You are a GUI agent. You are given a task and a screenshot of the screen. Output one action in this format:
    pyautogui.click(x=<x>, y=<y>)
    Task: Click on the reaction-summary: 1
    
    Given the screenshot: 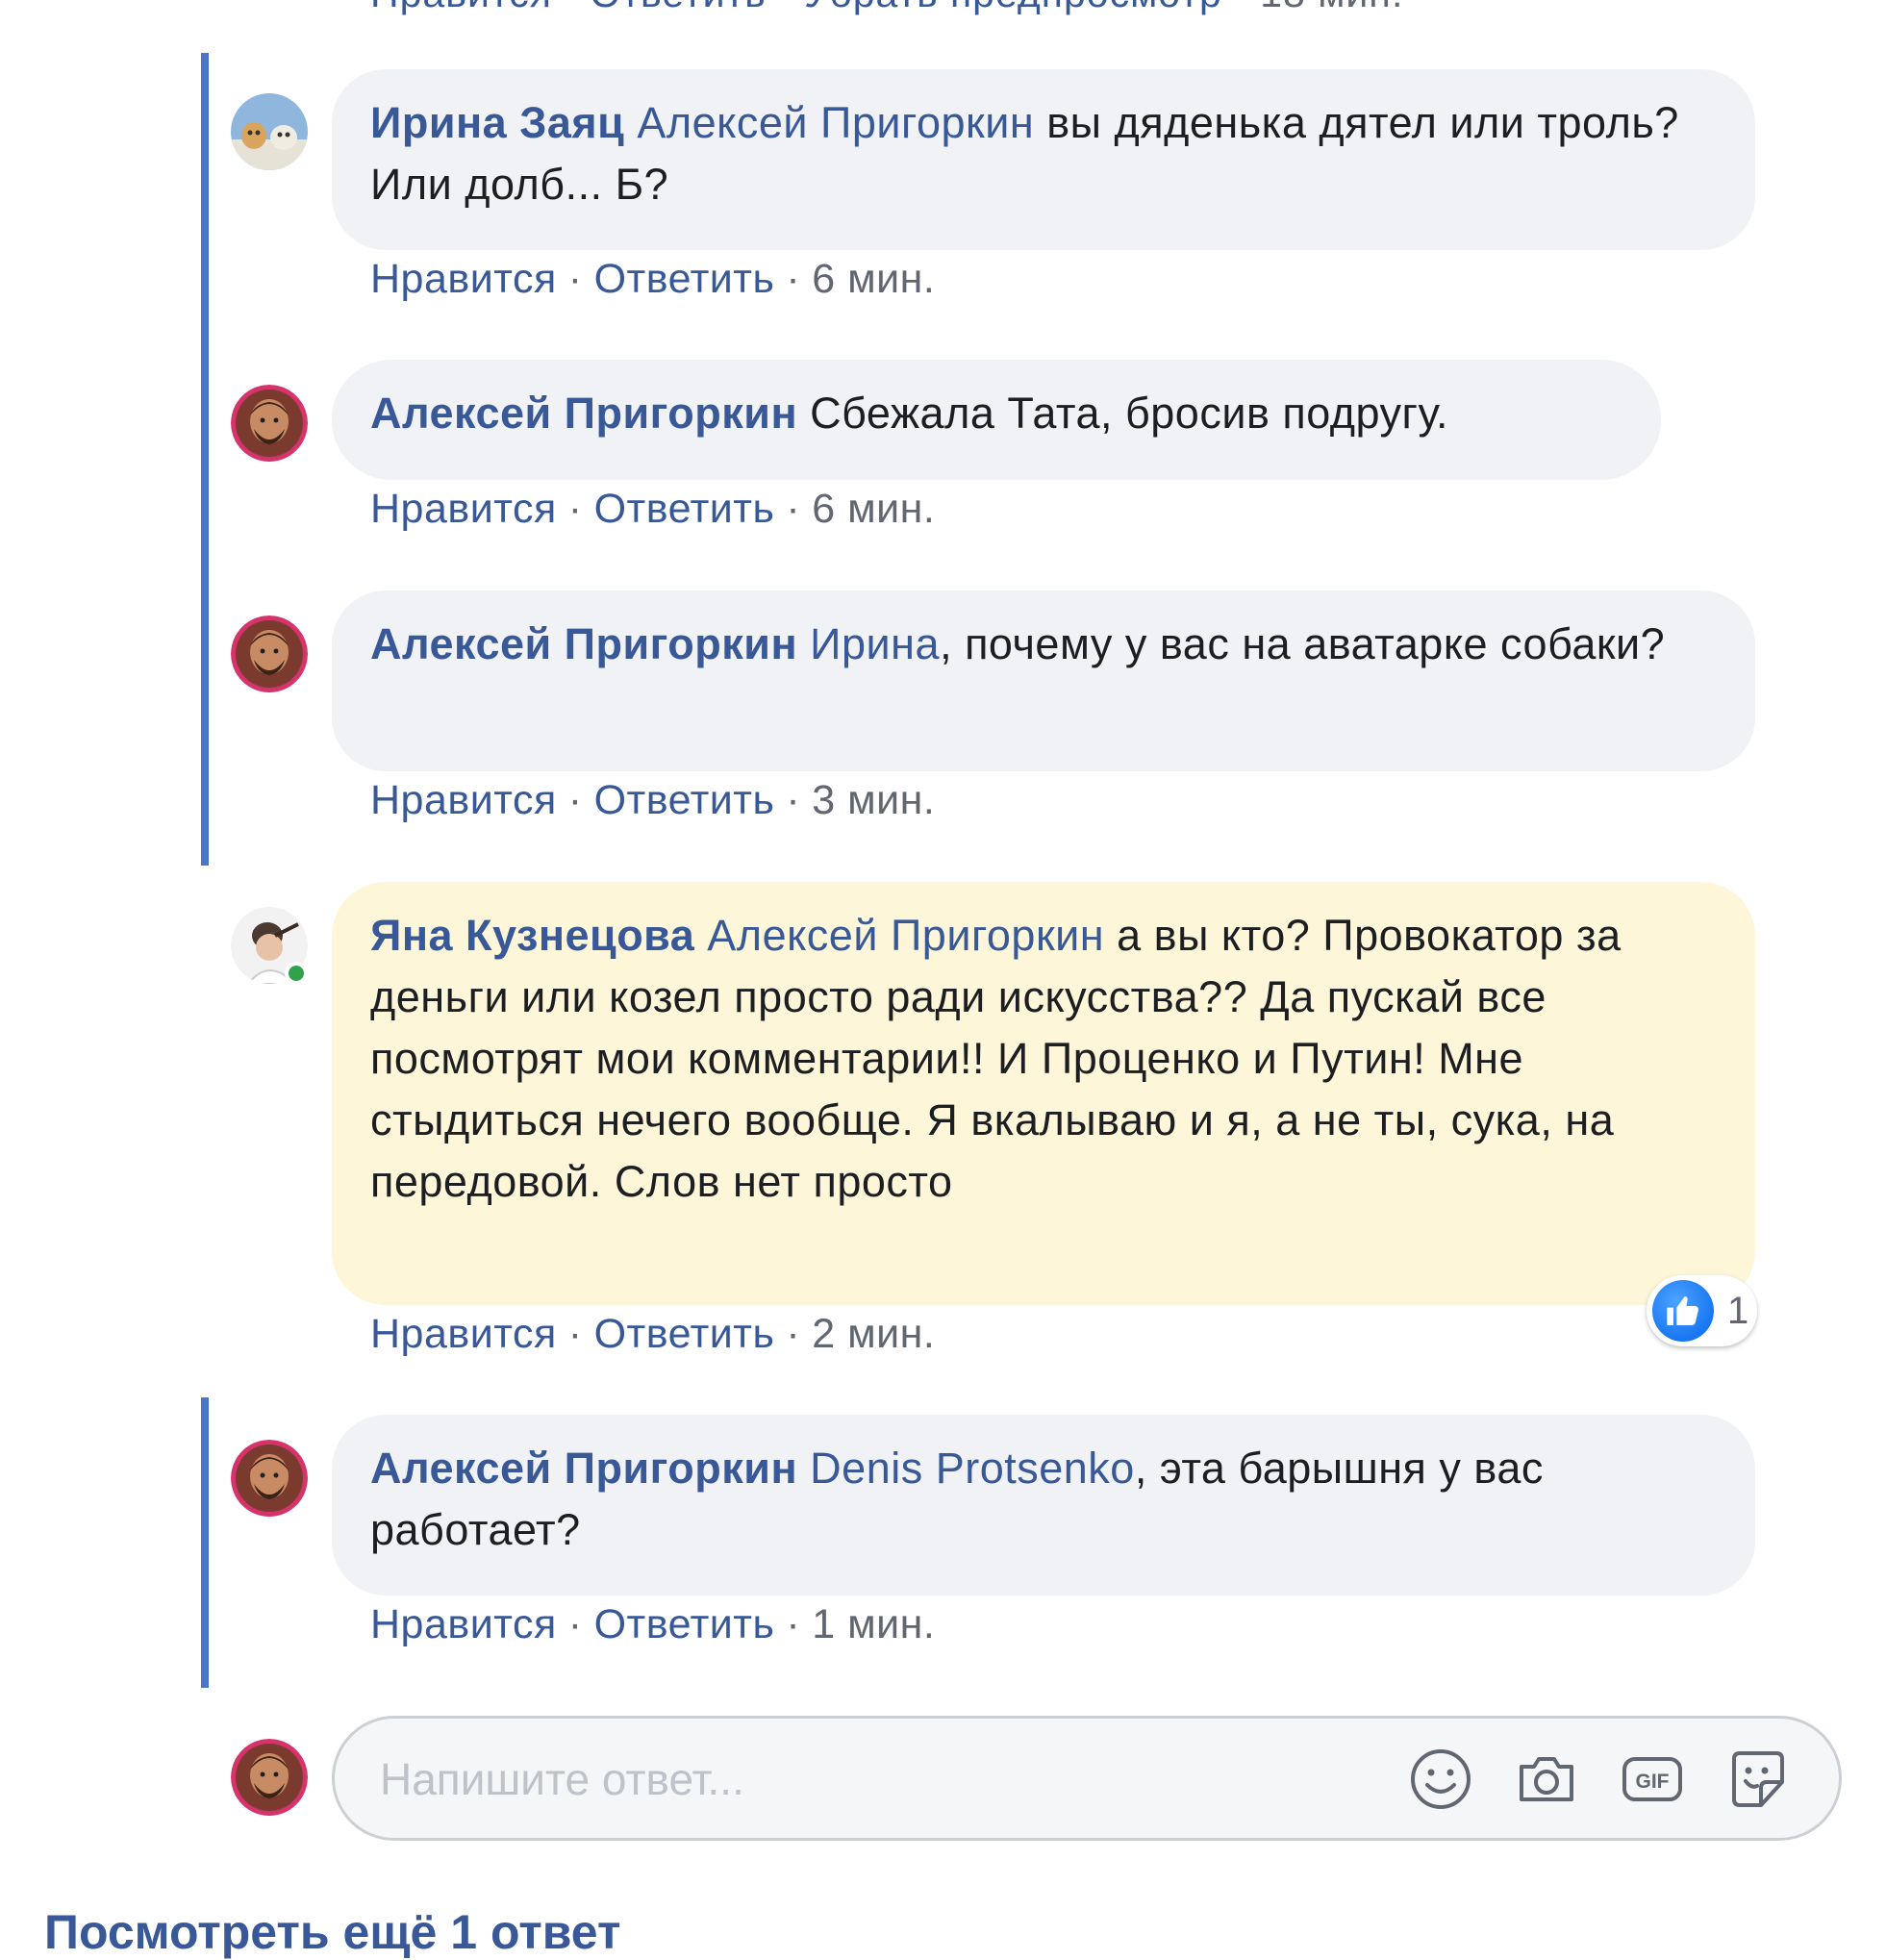 What is the action you would take?
    pyautogui.click(x=1702, y=1310)
    